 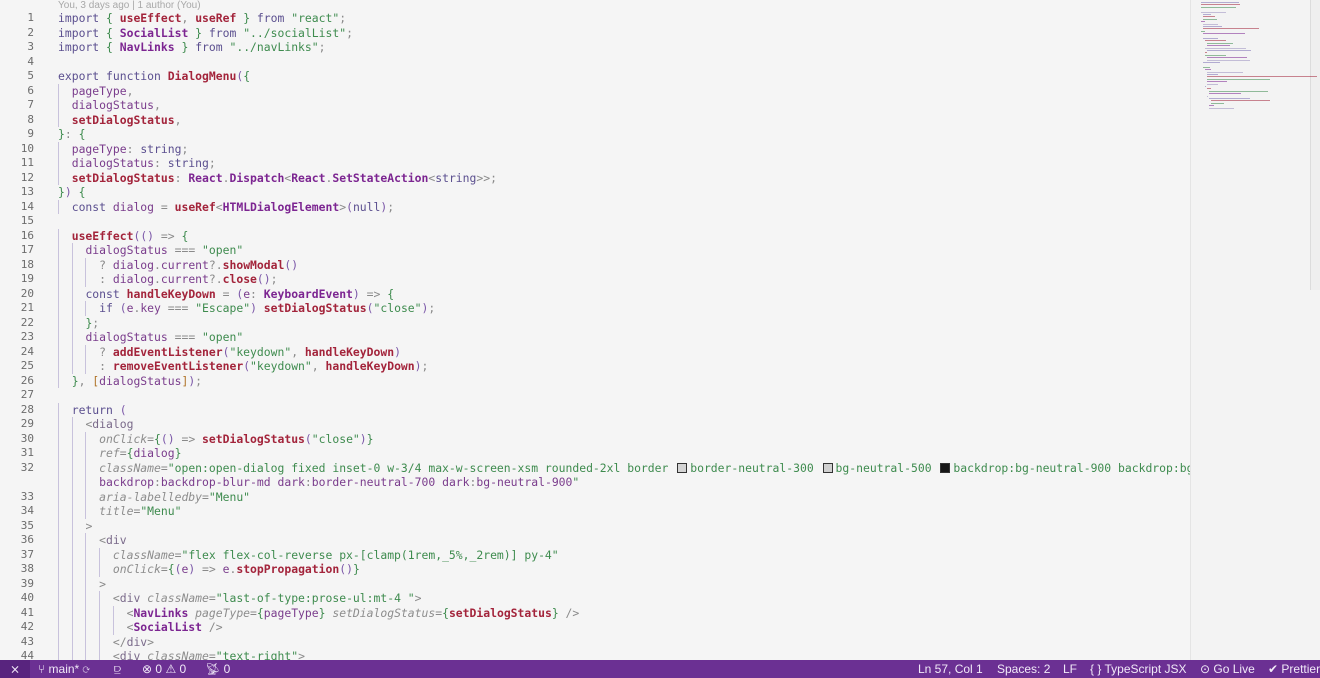 I want to click on line-number: 6, so click(x=17, y=91).